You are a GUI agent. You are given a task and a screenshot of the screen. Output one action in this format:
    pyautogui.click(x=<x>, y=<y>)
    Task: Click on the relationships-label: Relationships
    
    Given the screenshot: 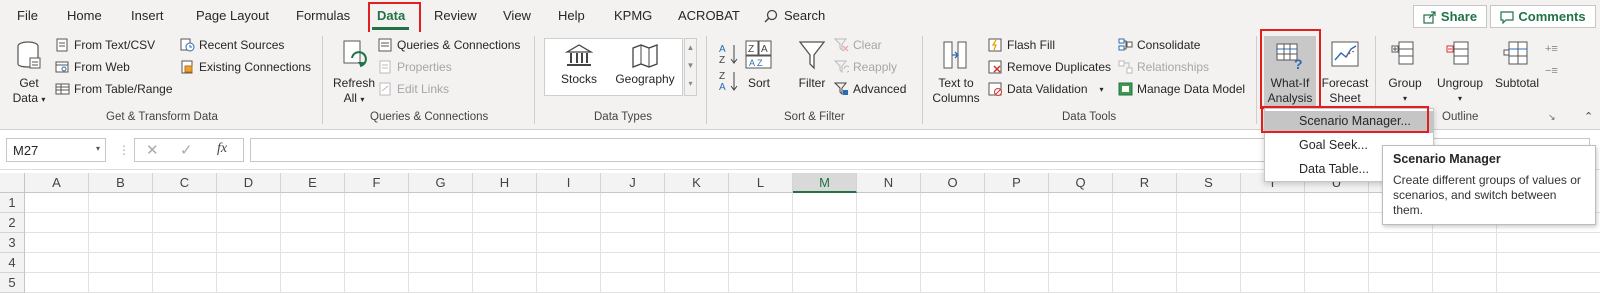 What is the action you would take?
    pyautogui.click(x=1173, y=67)
    